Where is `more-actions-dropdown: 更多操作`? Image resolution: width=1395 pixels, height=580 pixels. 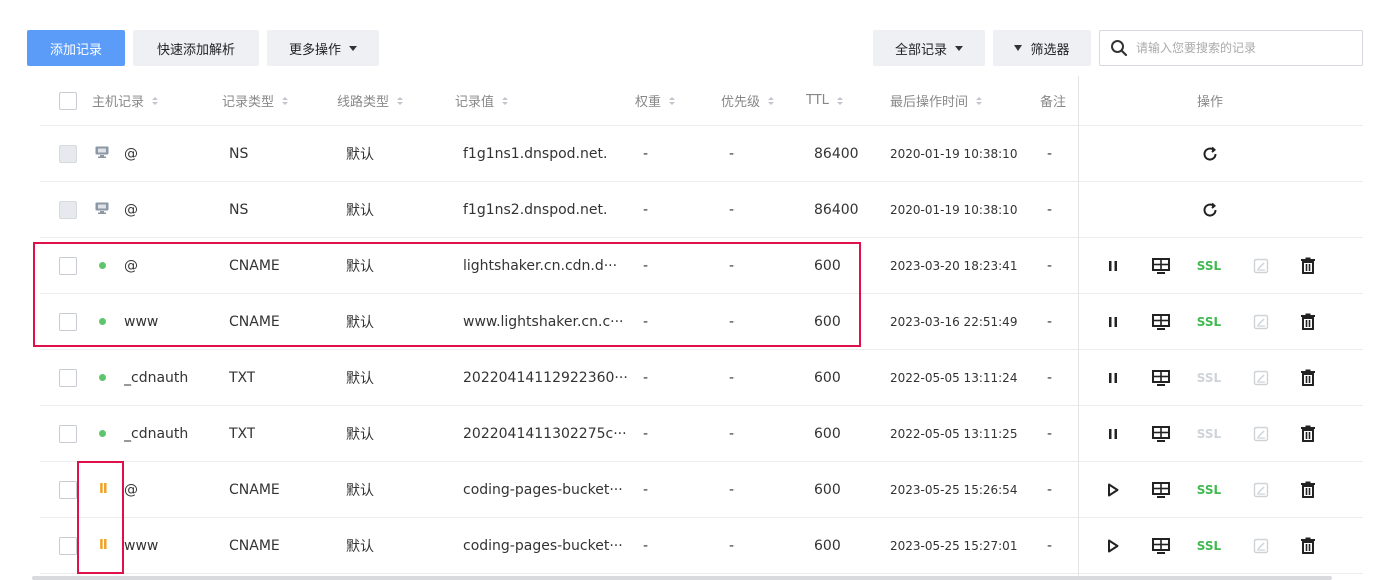
more-actions-dropdown: 更多操作 is located at coordinates (323, 48).